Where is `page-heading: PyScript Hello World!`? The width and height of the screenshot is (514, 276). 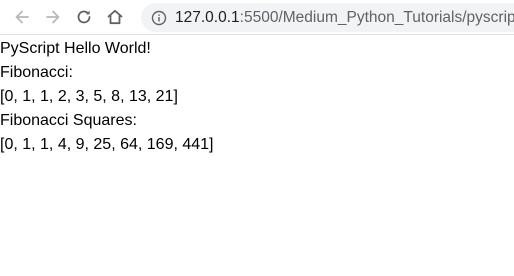
page-heading: PyScript Hello World! is located at coordinates (75, 48).